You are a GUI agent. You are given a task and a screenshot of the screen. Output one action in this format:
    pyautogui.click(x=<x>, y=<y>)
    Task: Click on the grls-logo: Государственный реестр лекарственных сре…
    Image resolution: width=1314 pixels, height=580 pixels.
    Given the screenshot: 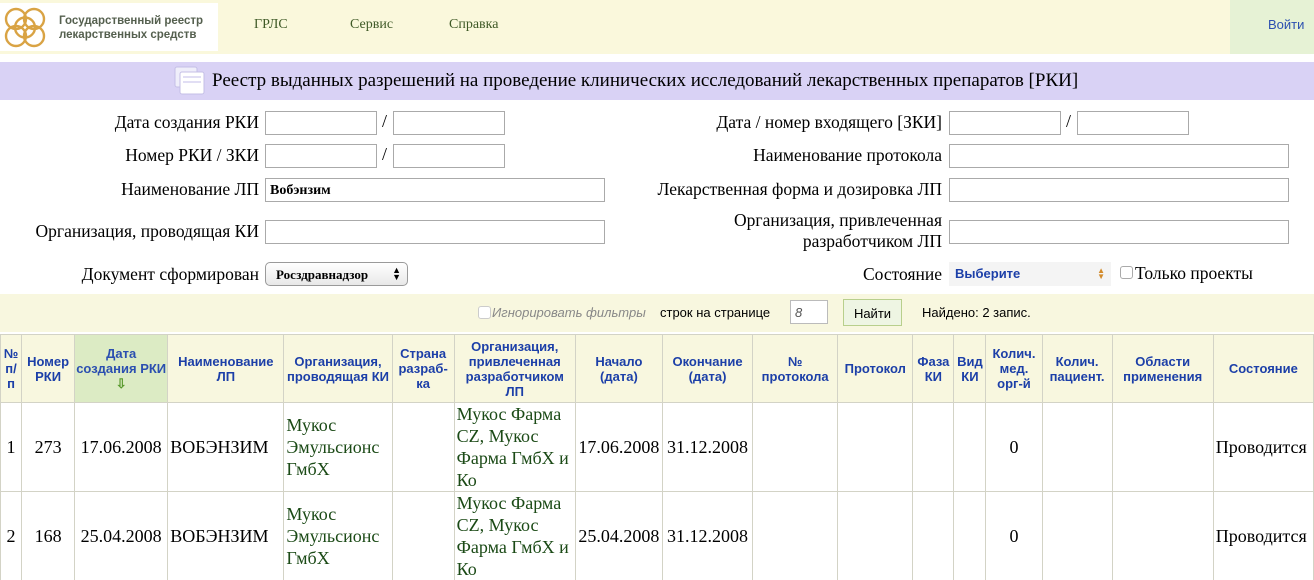 What is the action you would take?
    pyautogui.click(x=109, y=27)
    